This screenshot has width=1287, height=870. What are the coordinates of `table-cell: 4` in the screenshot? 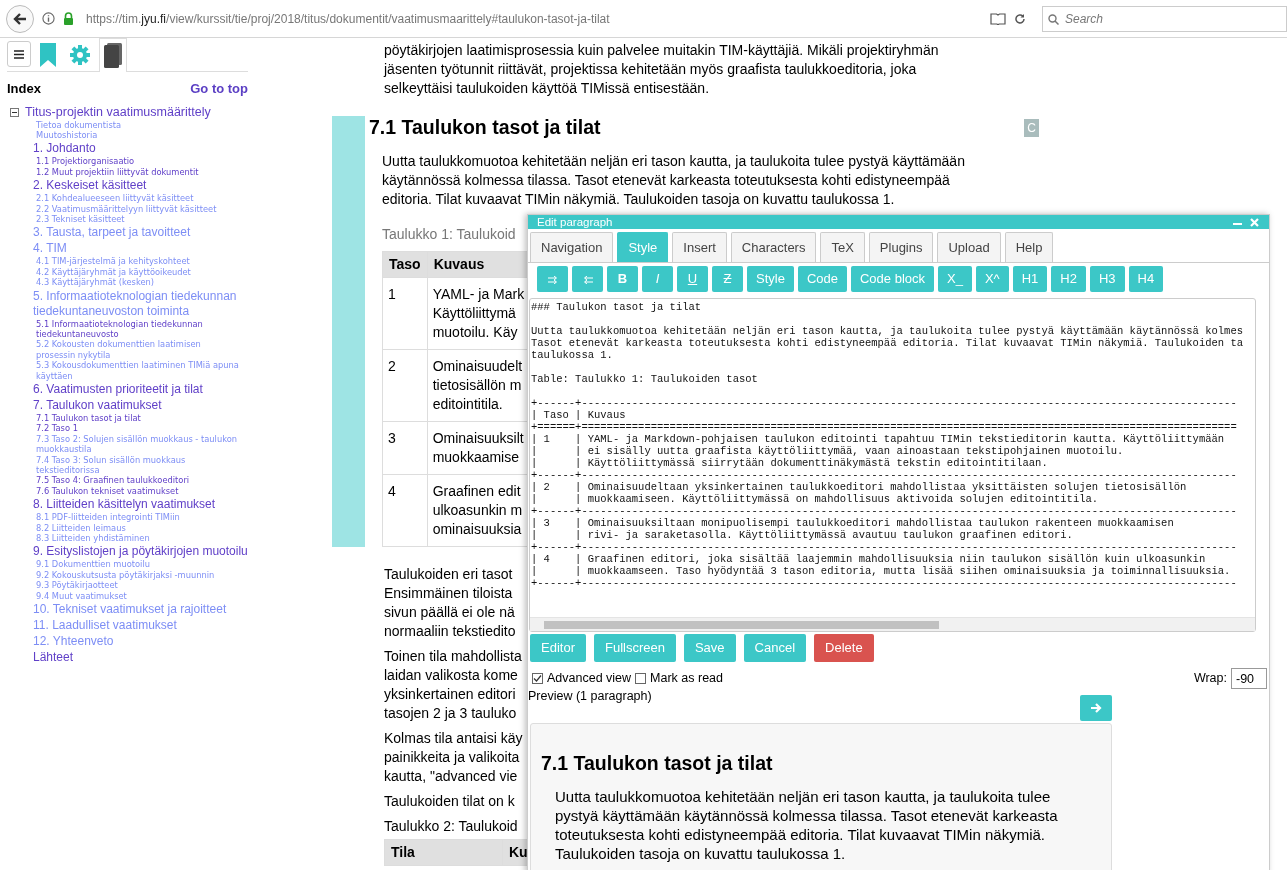 It's located at (405, 510).